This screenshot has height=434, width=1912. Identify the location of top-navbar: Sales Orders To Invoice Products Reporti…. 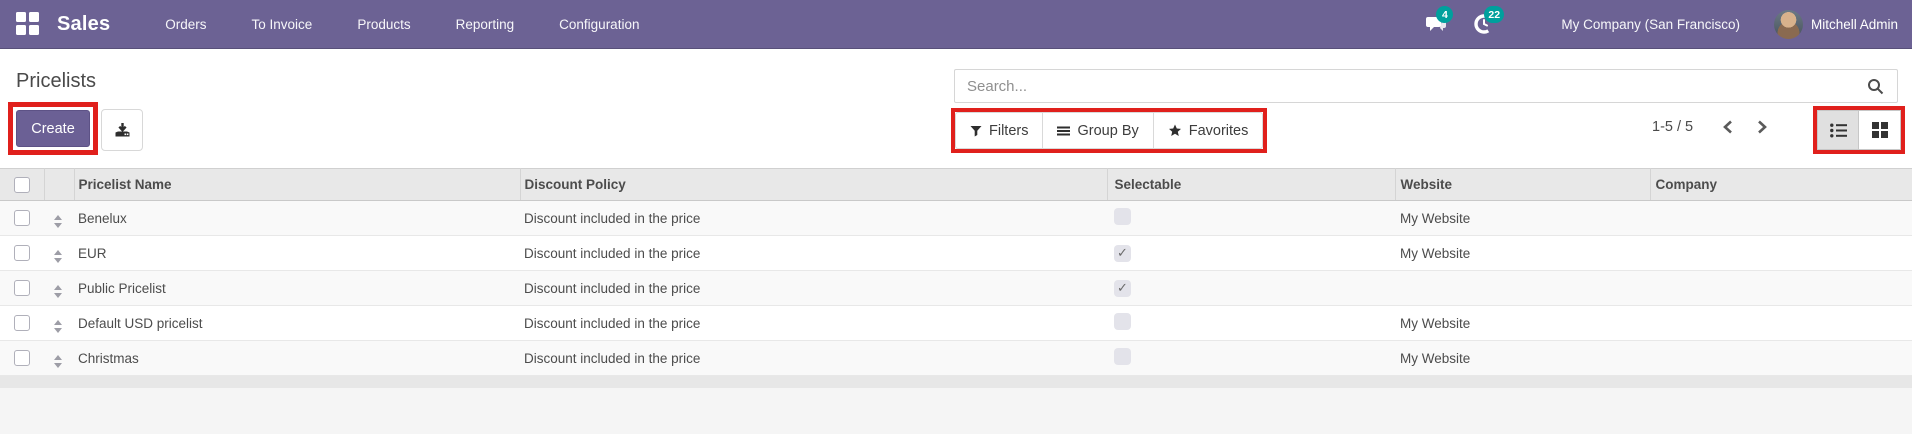
(956, 24).